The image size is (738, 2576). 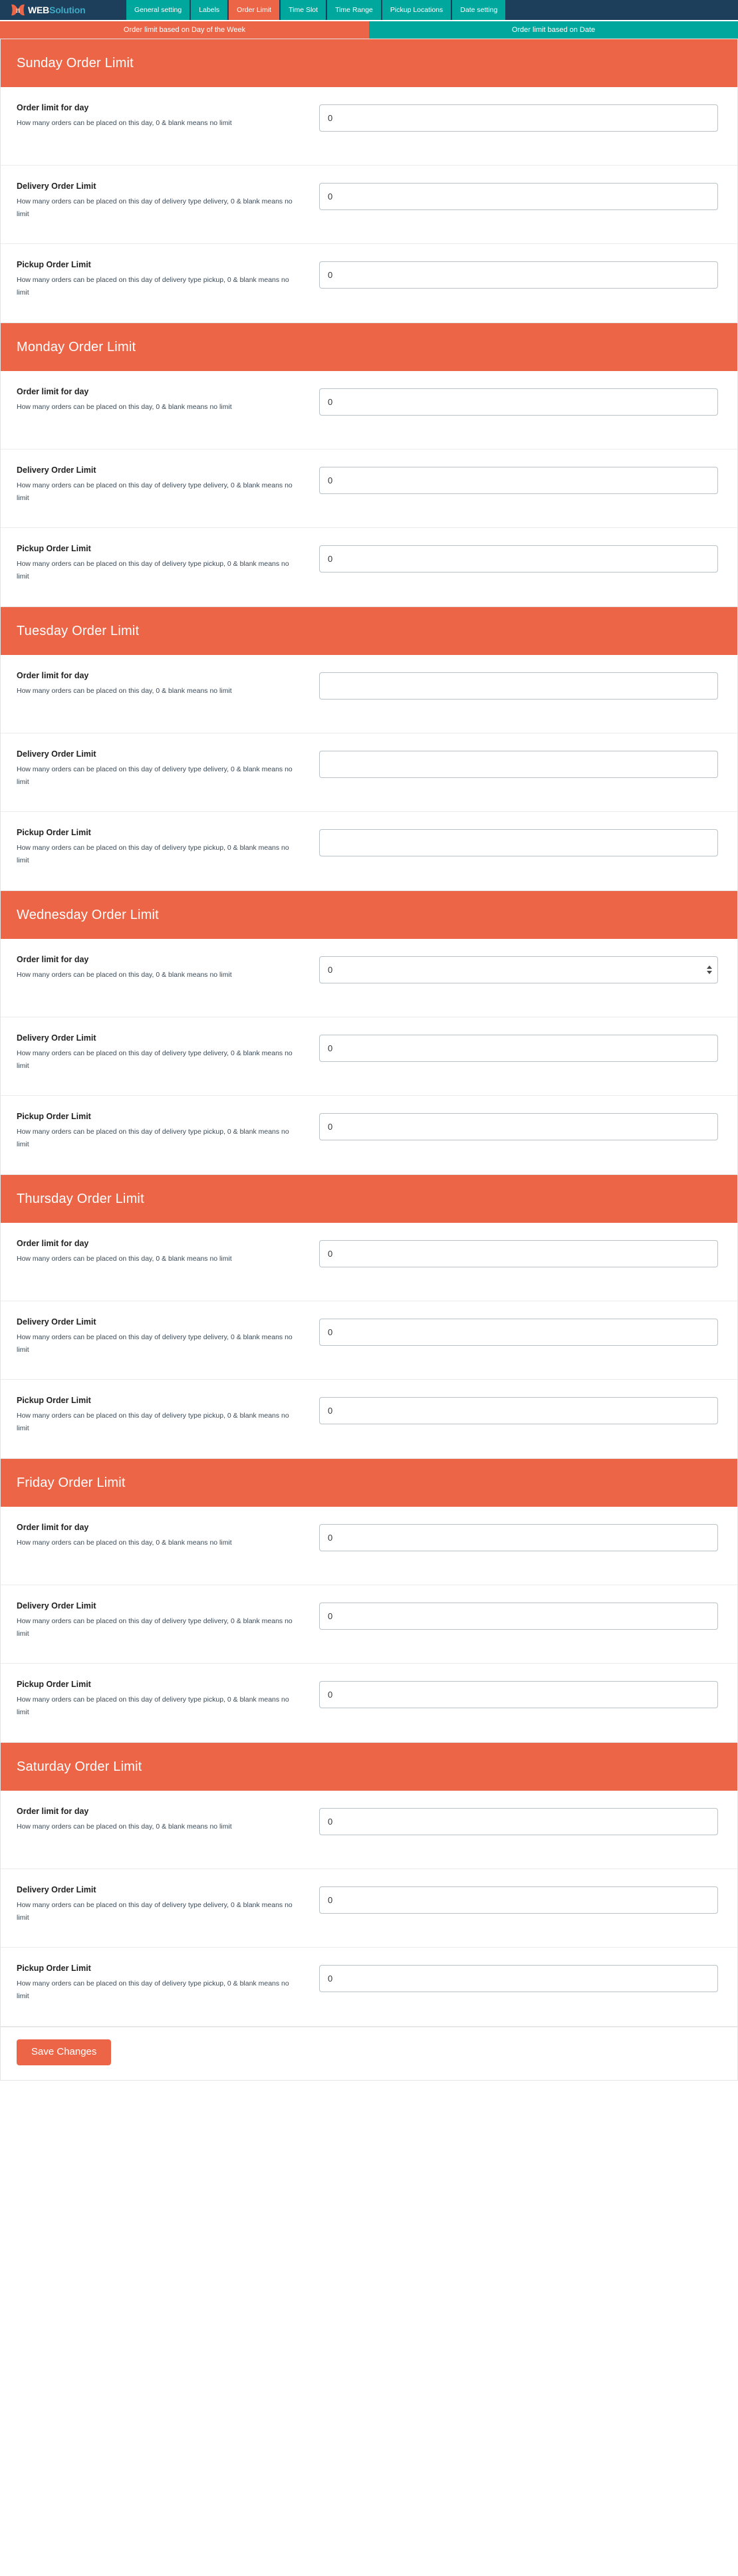 What do you see at coordinates (416, 10) in the screenshot?
I see `nav-tab-pickup-locations: Pickup Locations` at bounding box center [416, 10].